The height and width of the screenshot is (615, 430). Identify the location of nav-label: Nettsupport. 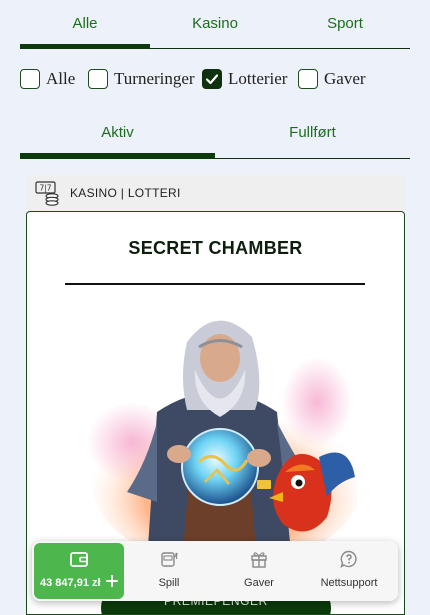
(349, 583).